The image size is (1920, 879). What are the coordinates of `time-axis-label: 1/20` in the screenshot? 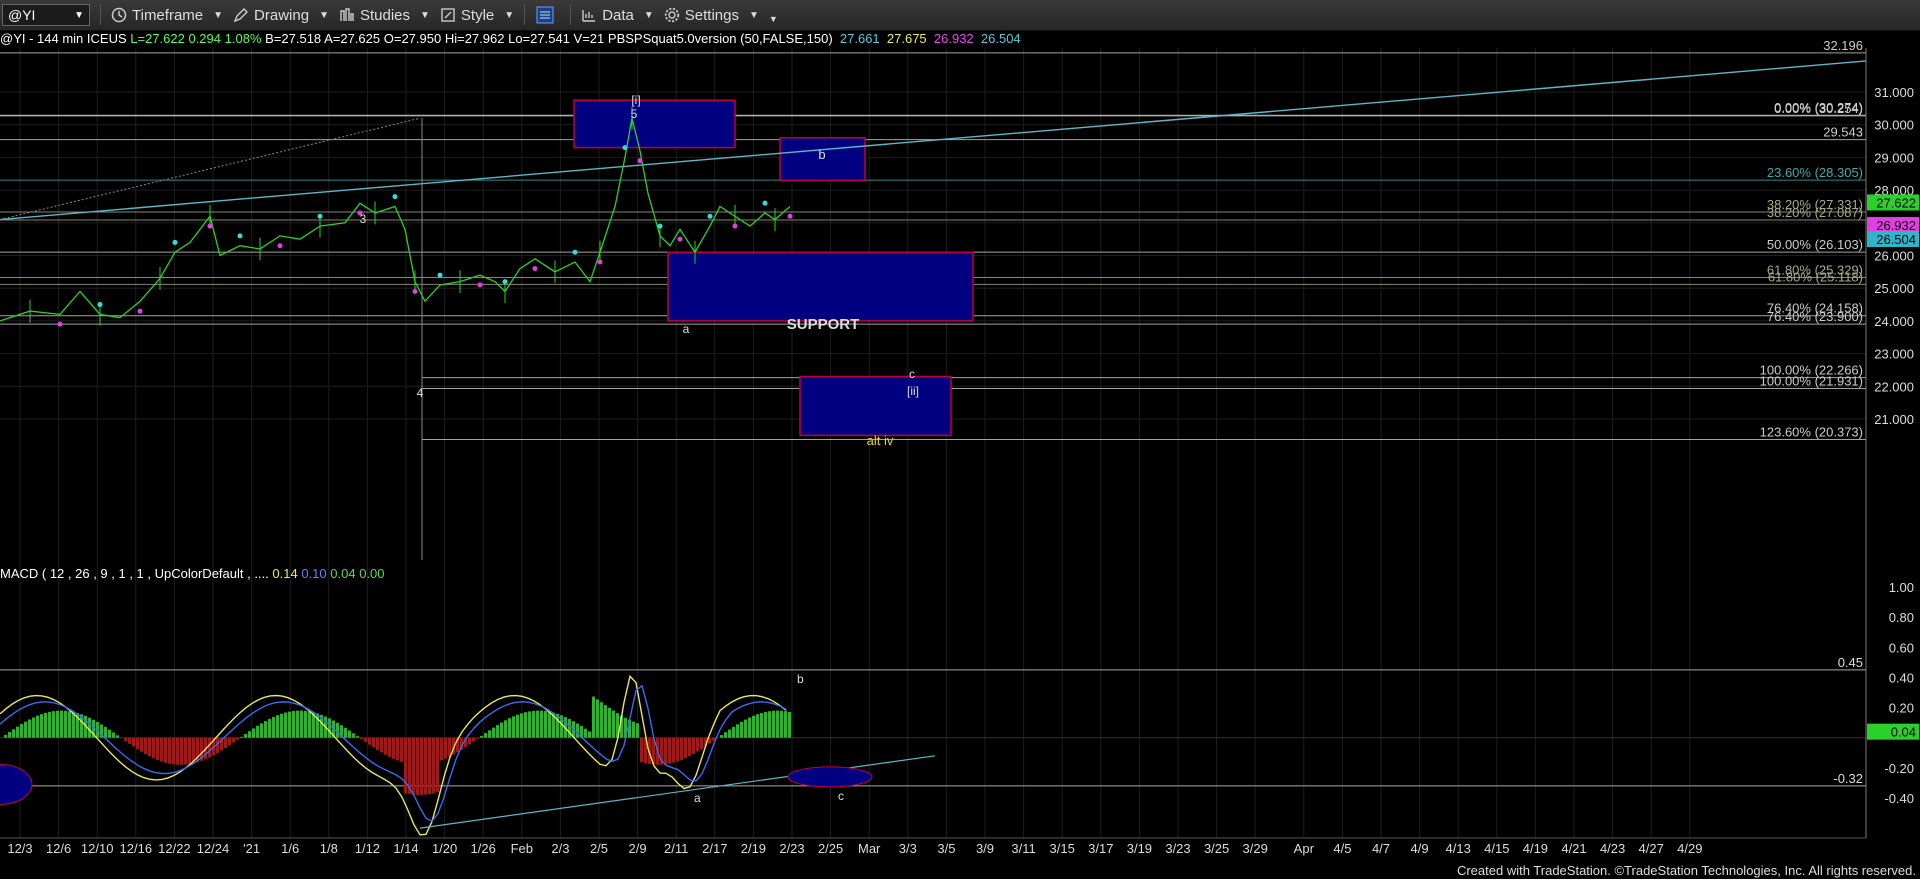 It's located at (444, 848).